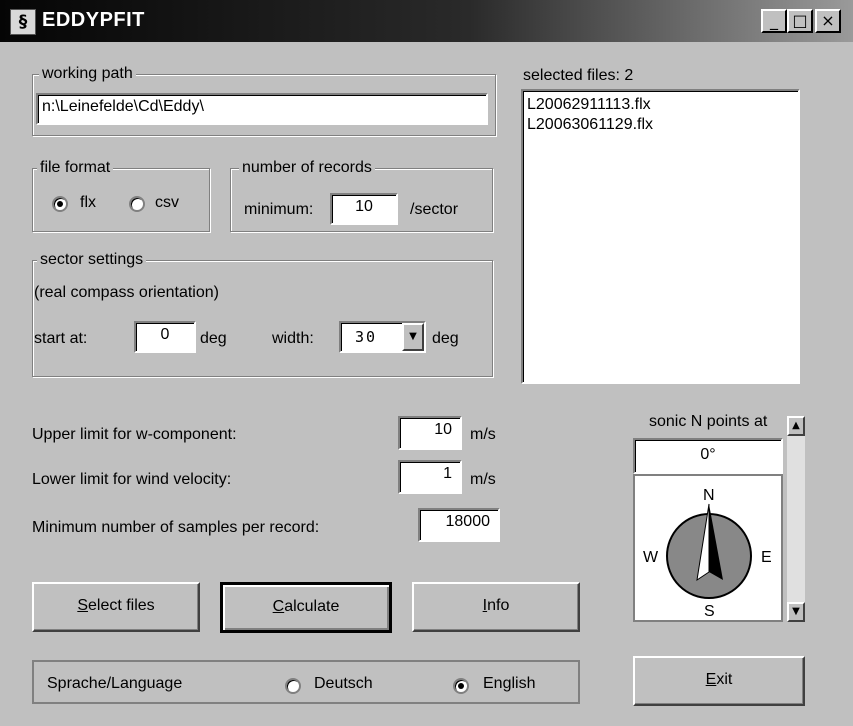 Image resolution: width=853 pixels, height=726 pixels. Describe the element at coordinates (430, 477) in the screenshot. I see `wind-velocity-input: 1` at that location.